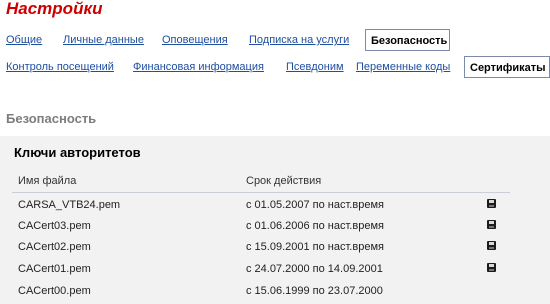 Image resolution: width=550 pixels, height=304 pixels. What do you see at coordinates (51, 118) in the screenshot?
I see `section-title: Безопасность` at bounding box center [51, 118].